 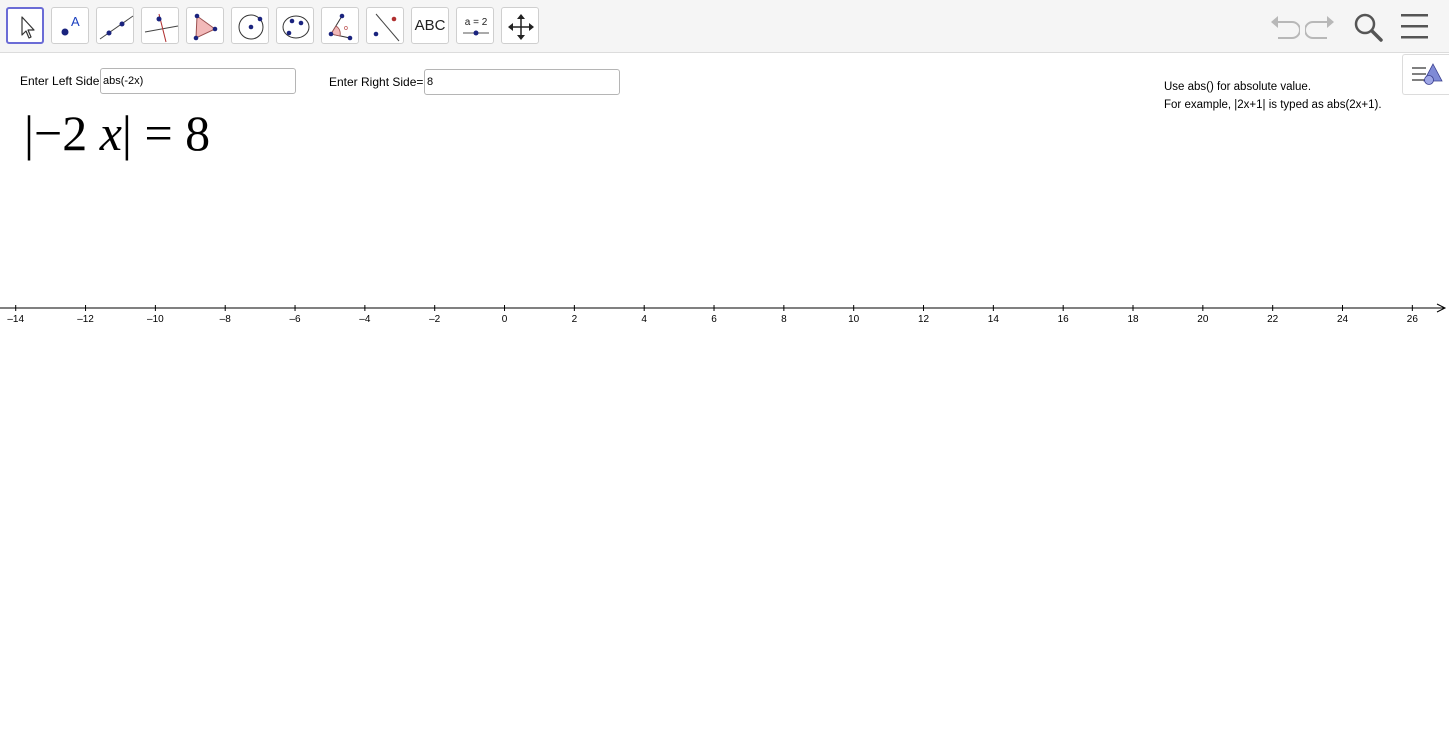 What do you see at coordinates (1415, 26) in the screenshot?
I see `menu-icon` at bounding box center [1415, 26].